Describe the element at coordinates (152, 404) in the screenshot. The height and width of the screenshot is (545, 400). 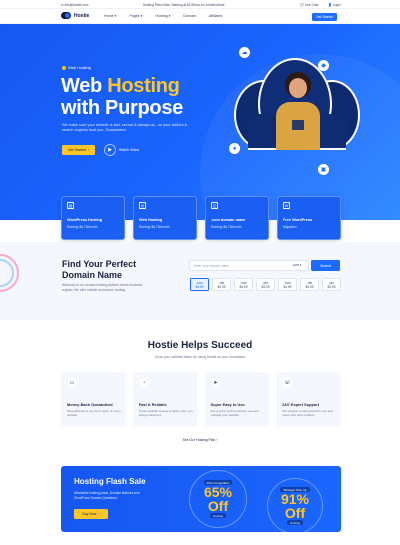
I see `feature-title: Fast & Reliable` at that location.